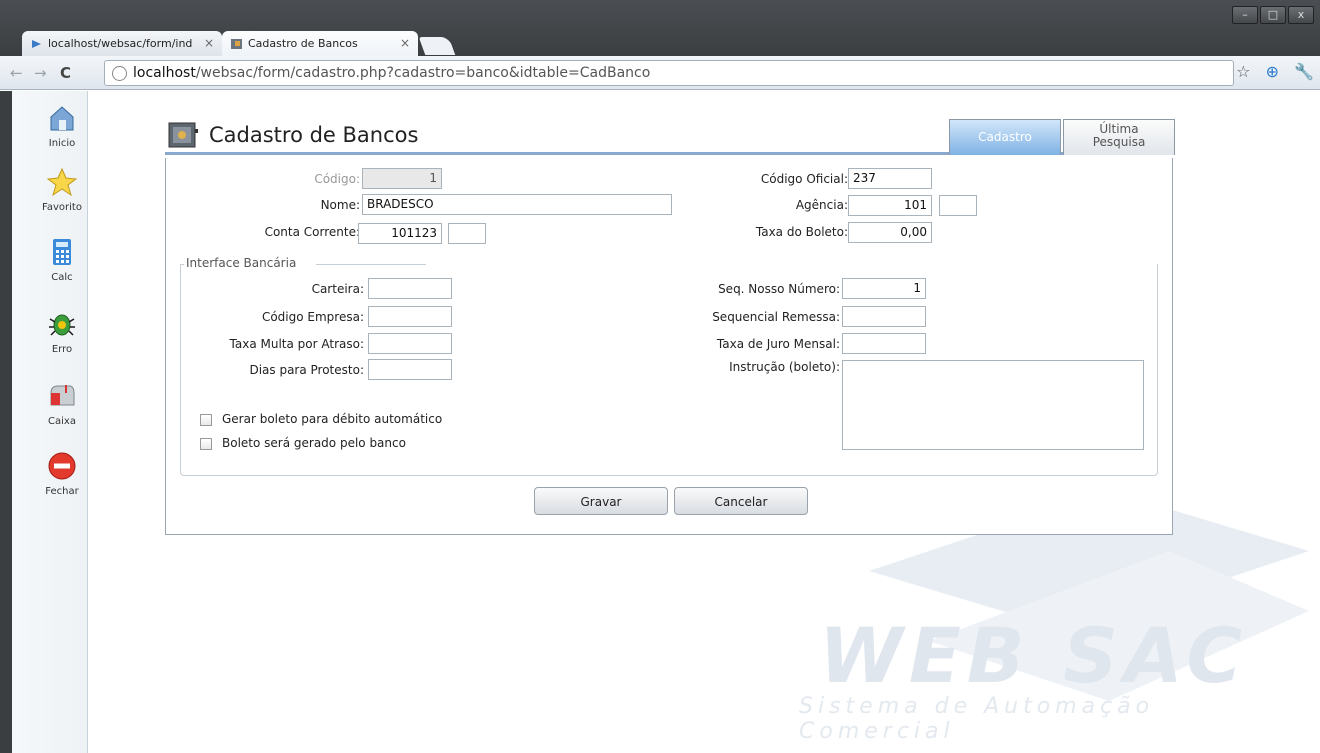  Describe the element at coordinates (890, 178) in the screenshot. I see `codigo-oficial-field: 237` at that location.